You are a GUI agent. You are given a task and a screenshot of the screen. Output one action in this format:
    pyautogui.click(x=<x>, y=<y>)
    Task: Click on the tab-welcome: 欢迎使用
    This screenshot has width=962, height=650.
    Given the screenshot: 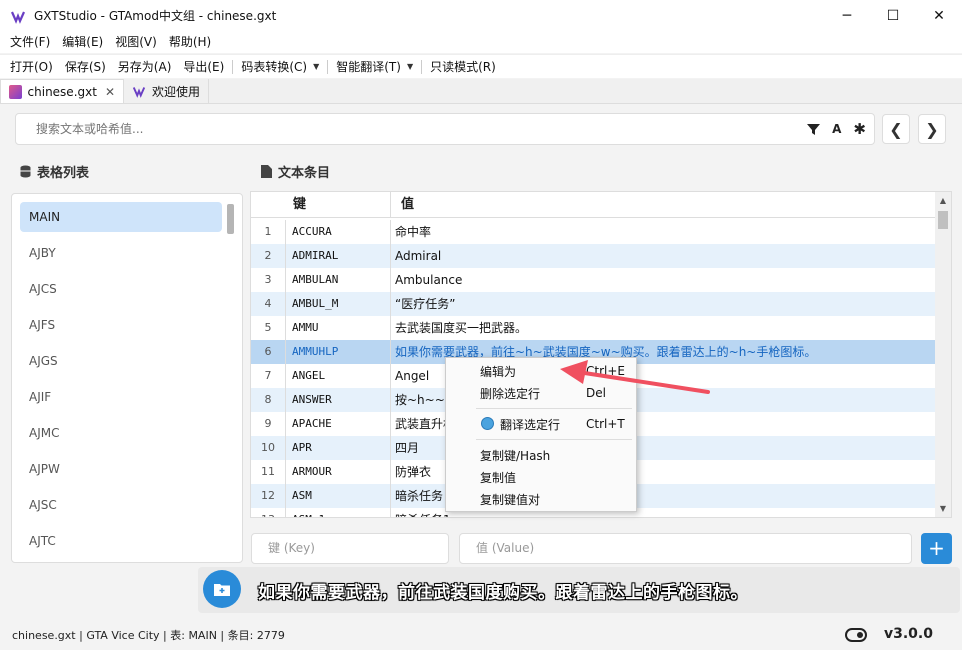 What is the action you would take?
    pyautogui.click(x=167, y=91)
    